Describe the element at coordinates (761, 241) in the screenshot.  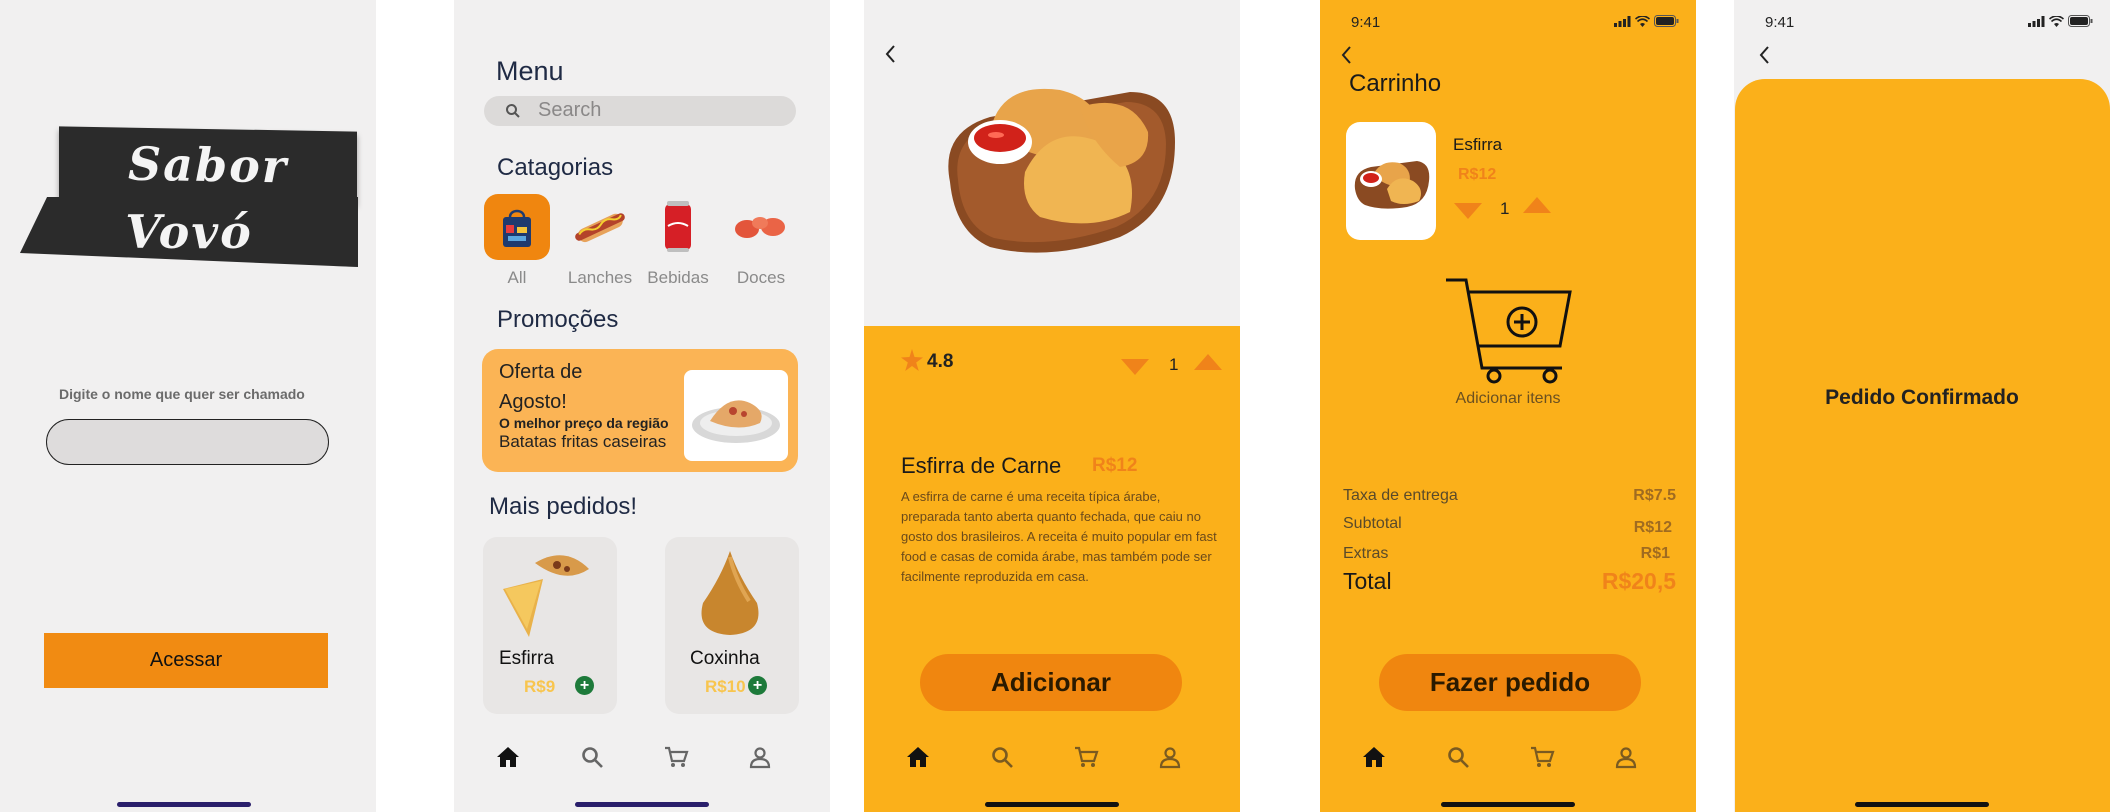
I see `category-doces: Doces` at that location.